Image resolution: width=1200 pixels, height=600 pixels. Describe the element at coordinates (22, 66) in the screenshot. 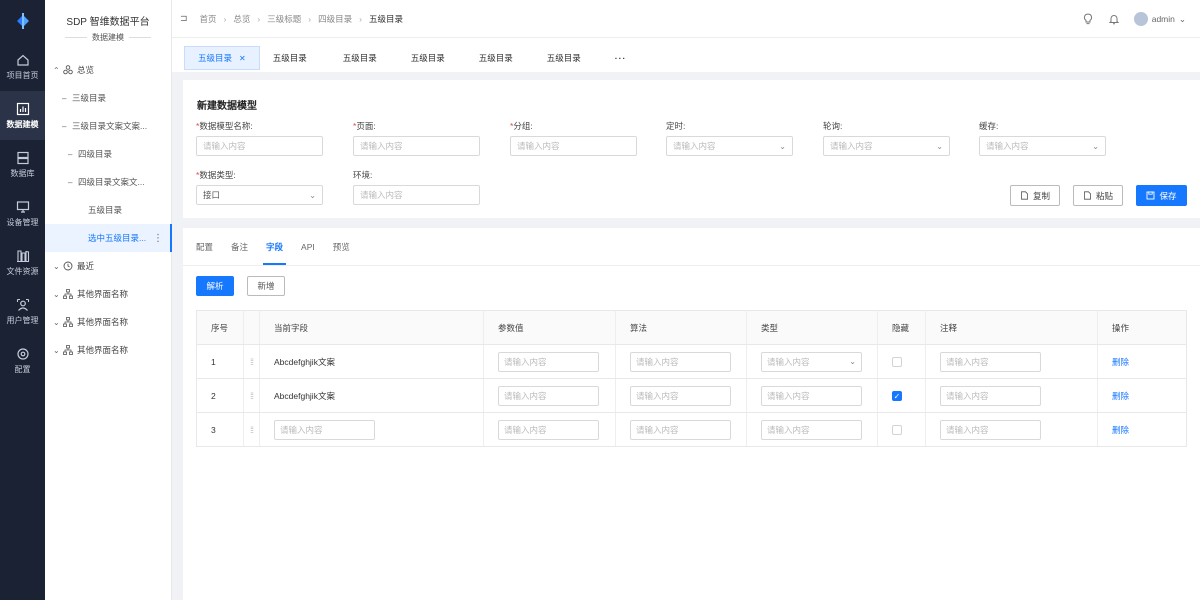

I see `rail-item-home: 项目首页` at that location.